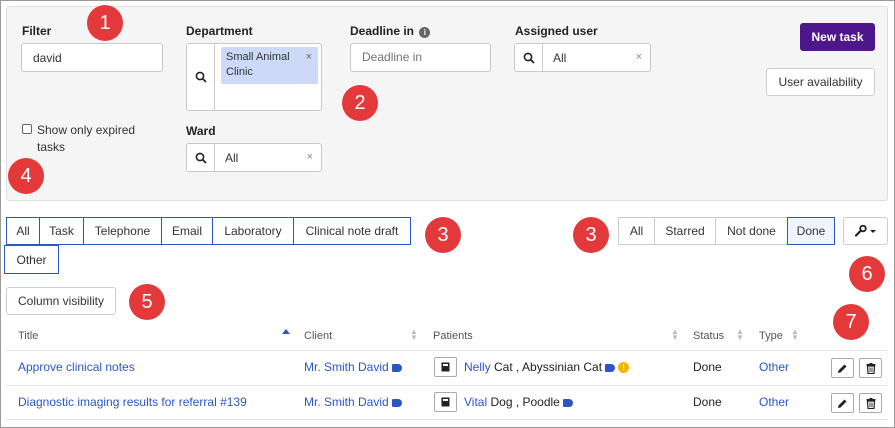 This screenshot has height=428, width=895. Describe the element at coordinates (92, 57) in the screenshot. I see `filter-input: david` at that location.